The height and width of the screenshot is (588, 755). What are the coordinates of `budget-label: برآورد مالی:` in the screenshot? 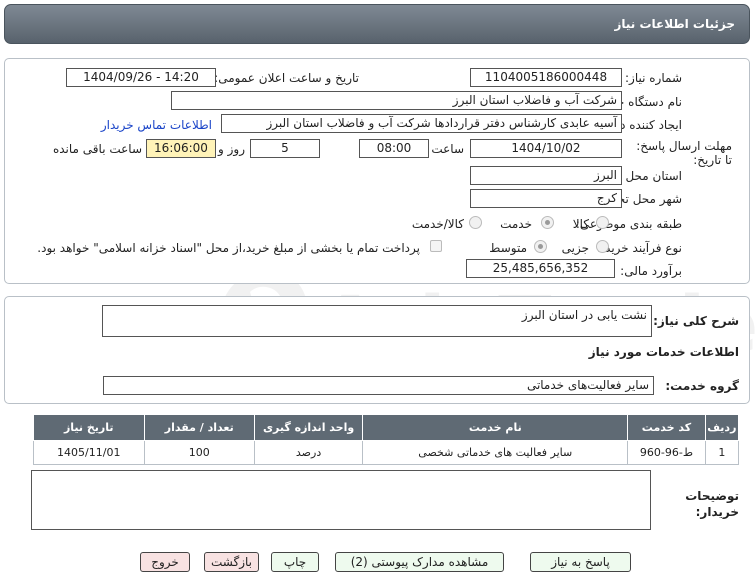 It's located at (651, 271).